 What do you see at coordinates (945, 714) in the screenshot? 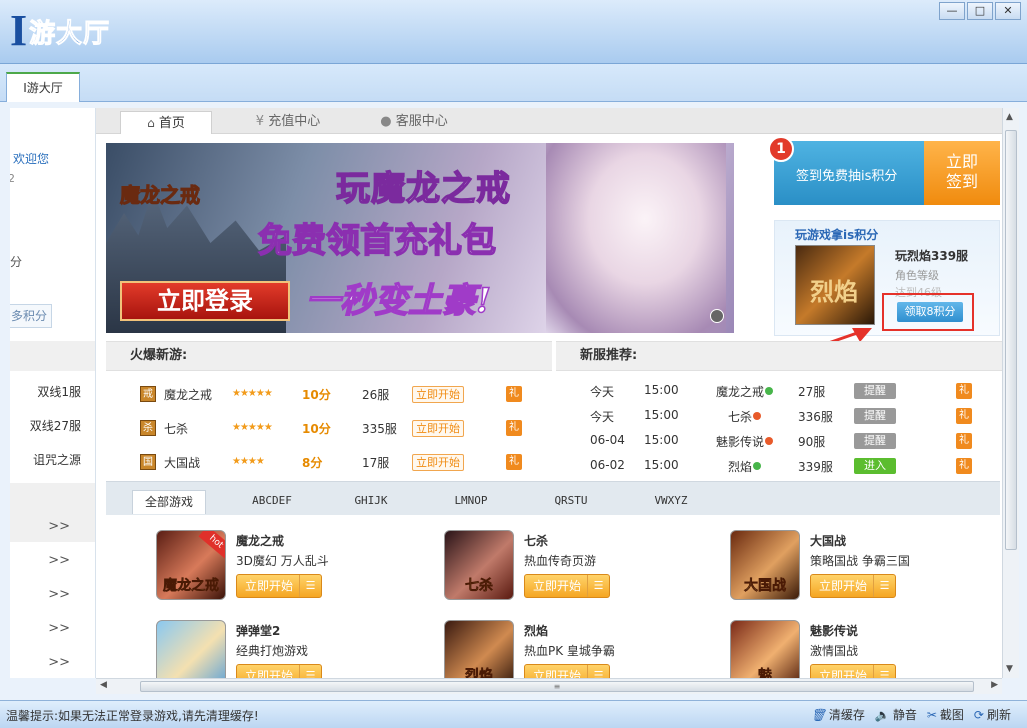
I see `screenshot-button: ✂ 截图` at bounding box center [945, 714].